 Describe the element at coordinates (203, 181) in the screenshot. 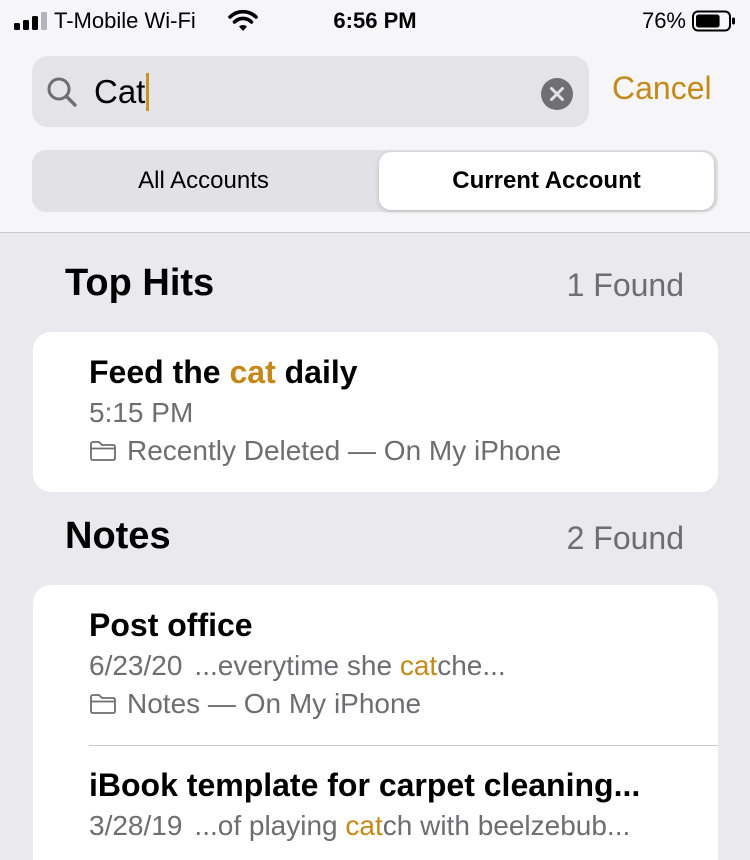

I see `segment-all-accounts: All Accounts` at that location.